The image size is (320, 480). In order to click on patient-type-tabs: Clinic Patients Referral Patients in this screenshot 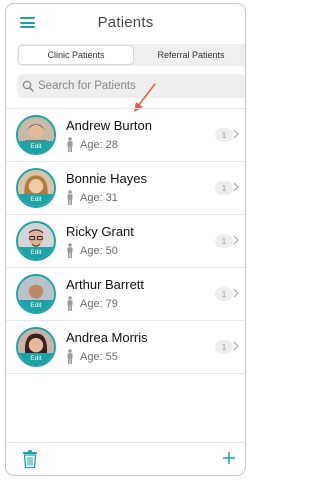, I will do `click(131, 55)`.